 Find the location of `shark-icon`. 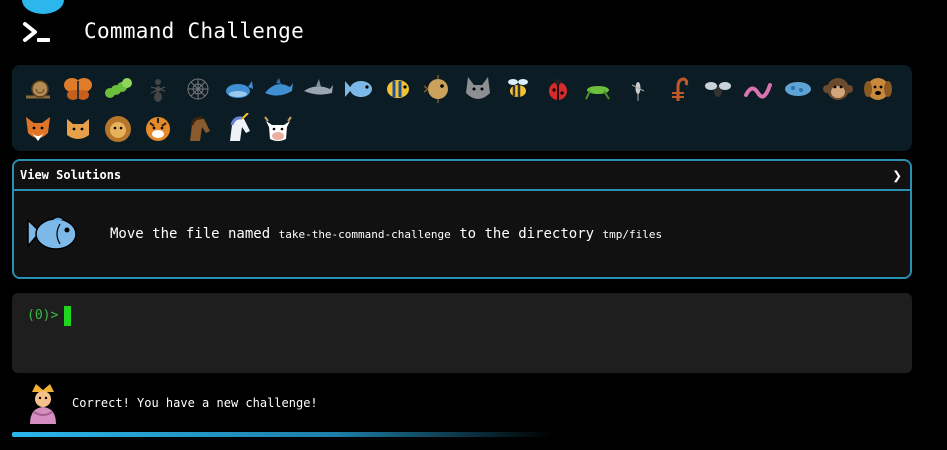

shark-icon is located at coordinates (318, 89).